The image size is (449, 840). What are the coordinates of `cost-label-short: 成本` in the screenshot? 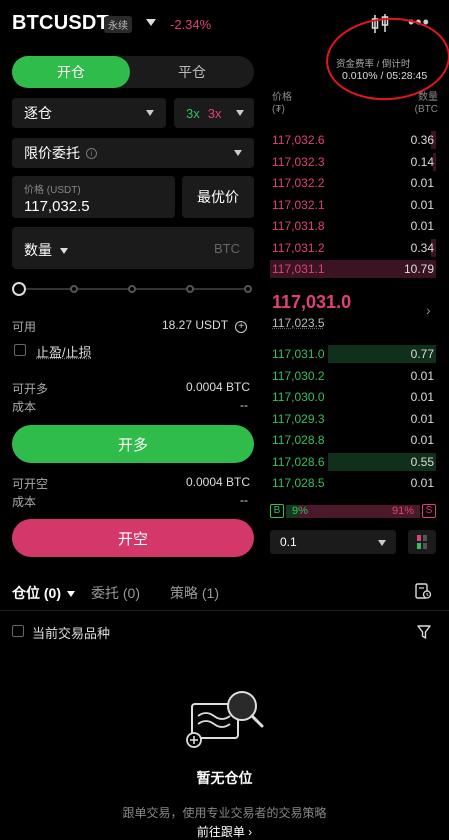 It's located at (24, 502).